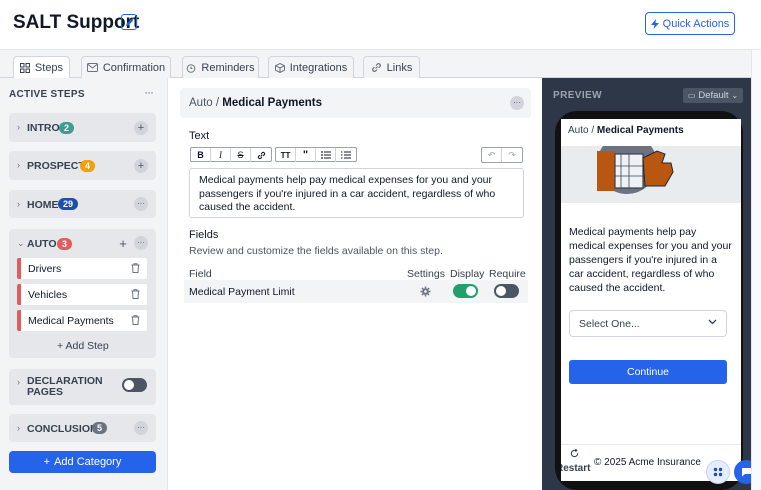 The width and height of the screenshot is (761, 490). What do you see at coordinates (512, 155) in the screenshot?
I see `redo-button: ↷` at bounding box center [512, 155].